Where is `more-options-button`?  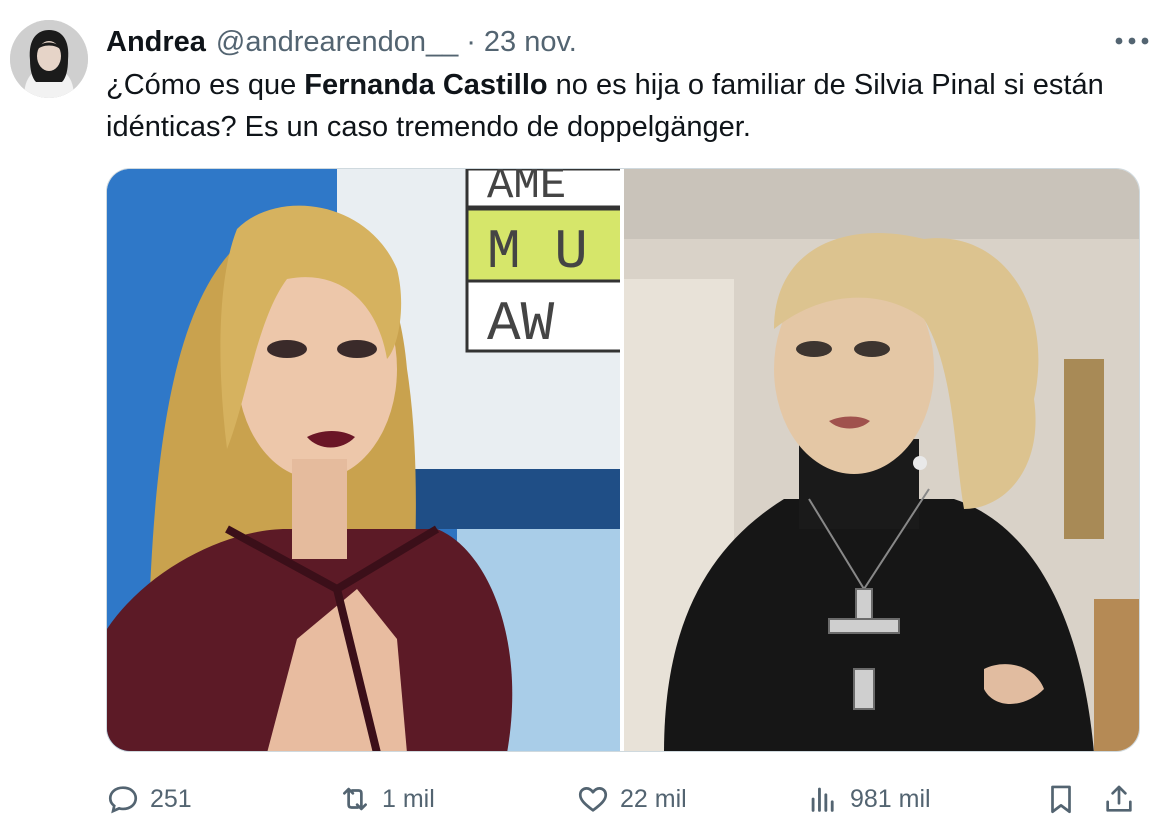
more-options-button is located at coordinates (1132, 41).